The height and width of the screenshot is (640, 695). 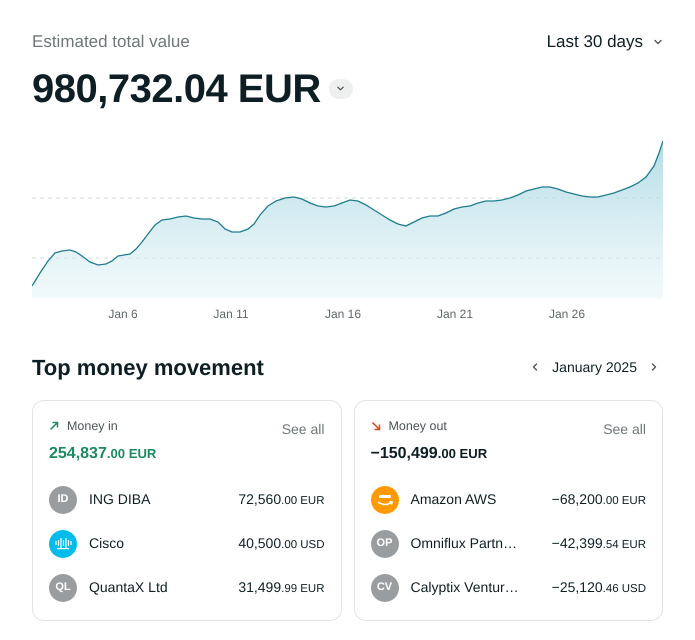 What do you see at coordinates (119, 499) in the screenshot?
I see `company-name: ING DIBA` at bounding box center [119, 499].